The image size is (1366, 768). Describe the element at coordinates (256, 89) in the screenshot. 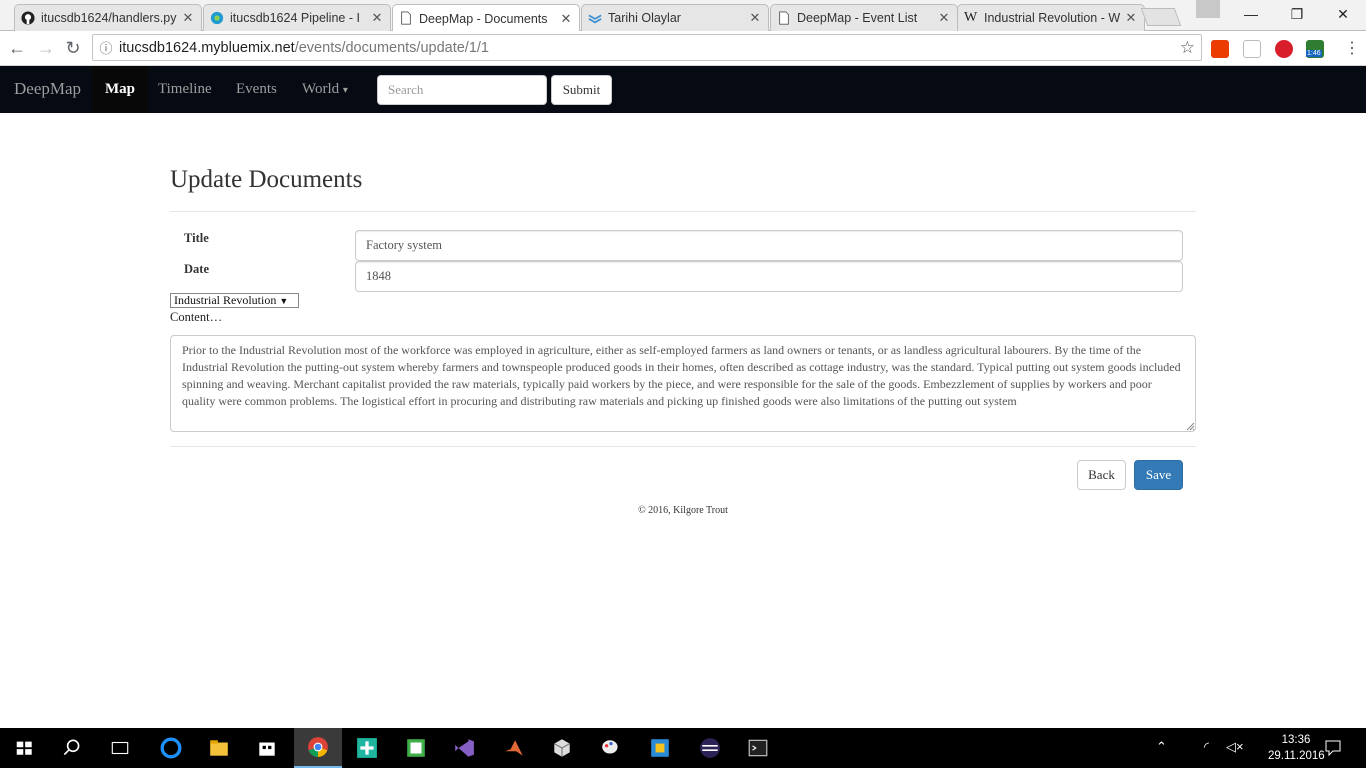

I see `nav-events: Events` at that location.